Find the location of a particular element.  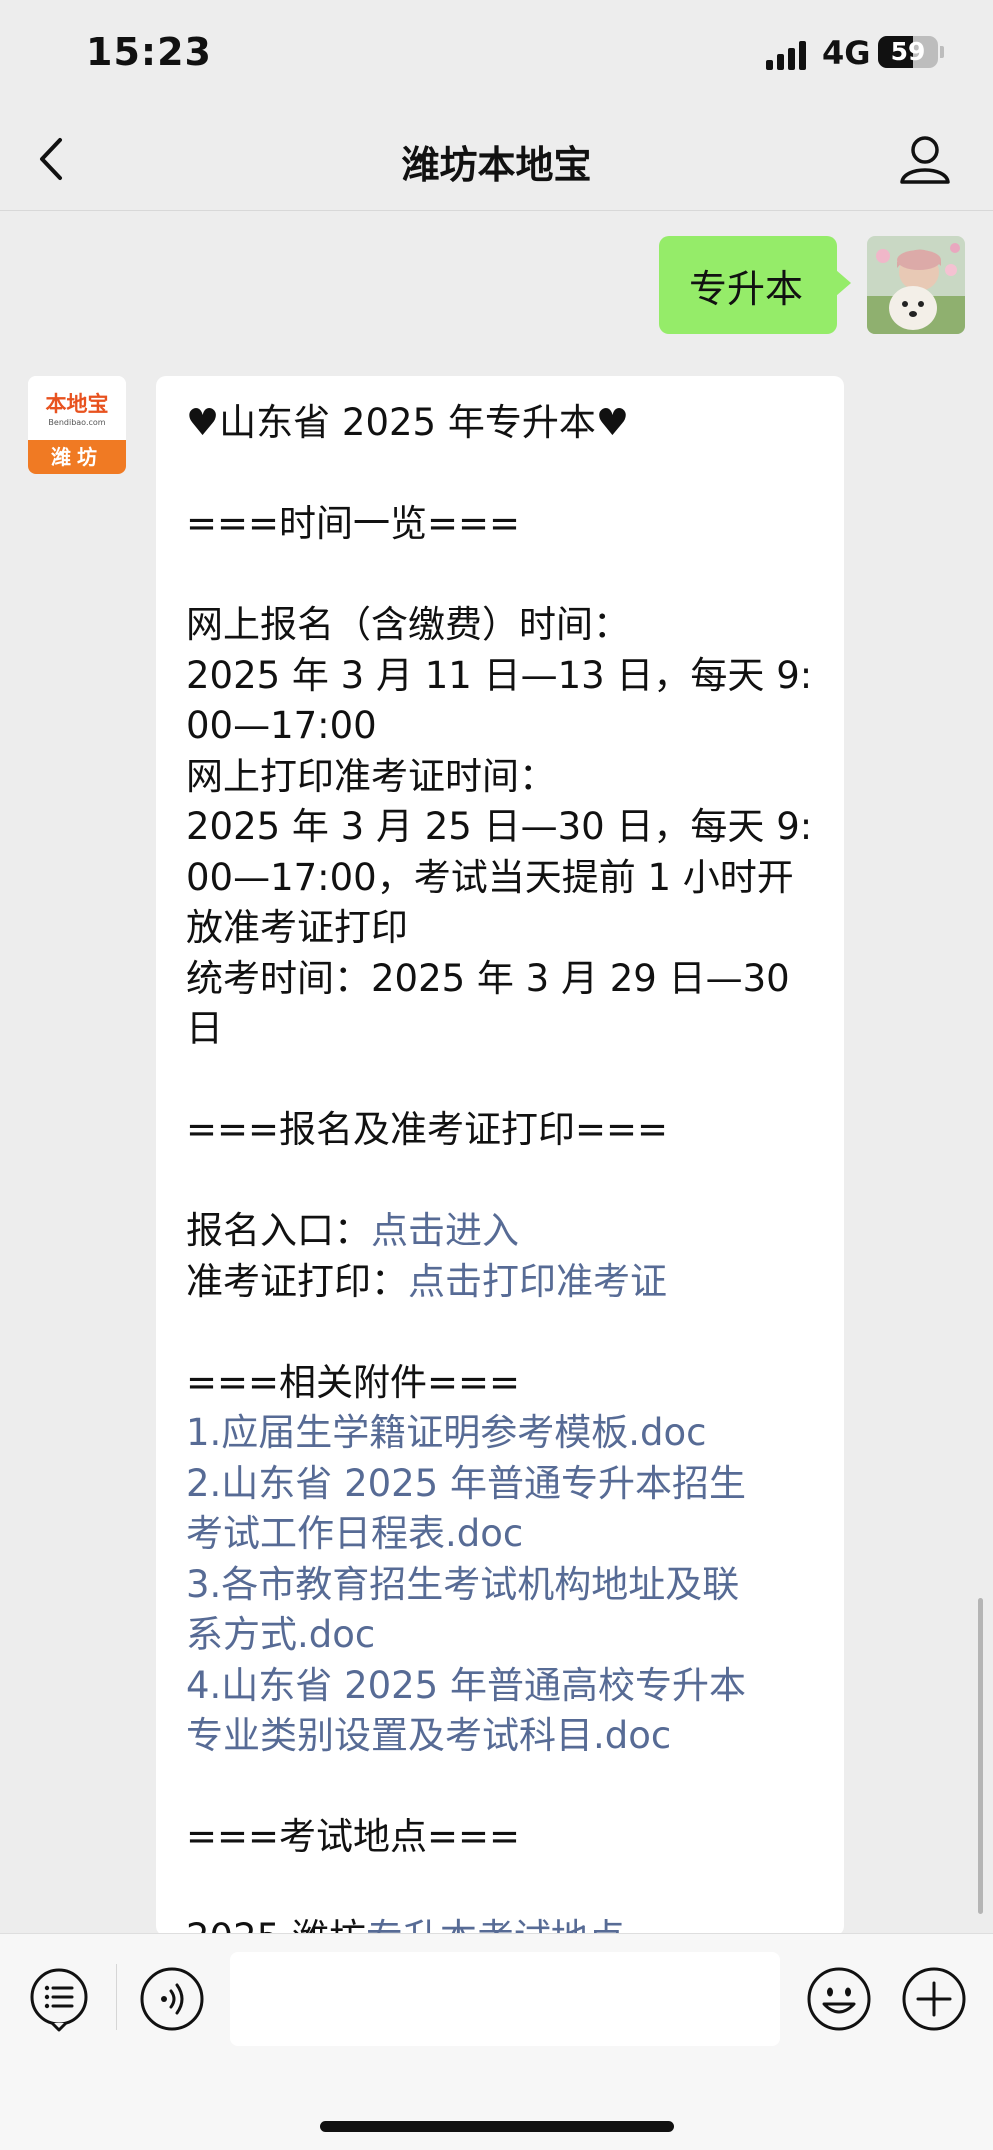

attachment-text: 1.应届生学籍证明参考模板.doc is located at coordinates (446, 1432).